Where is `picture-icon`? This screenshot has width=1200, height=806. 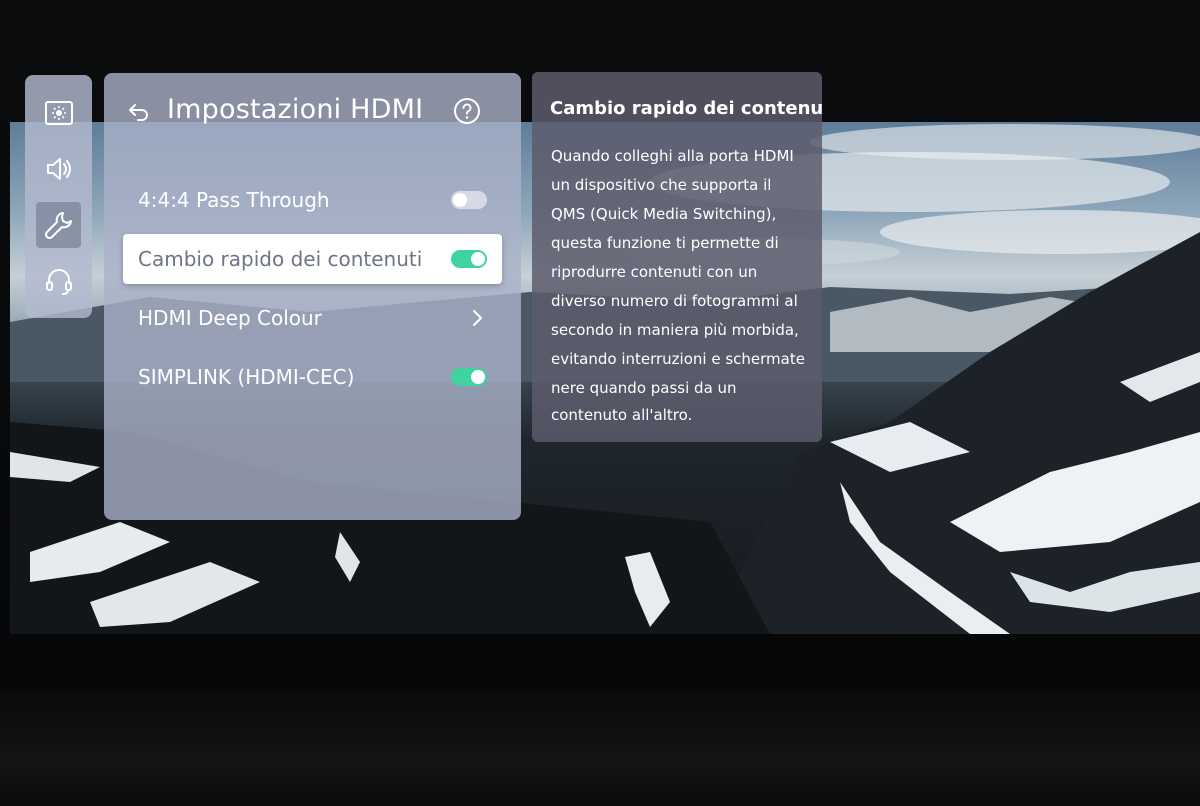
picture-icon is located at coordinates (58, 113).